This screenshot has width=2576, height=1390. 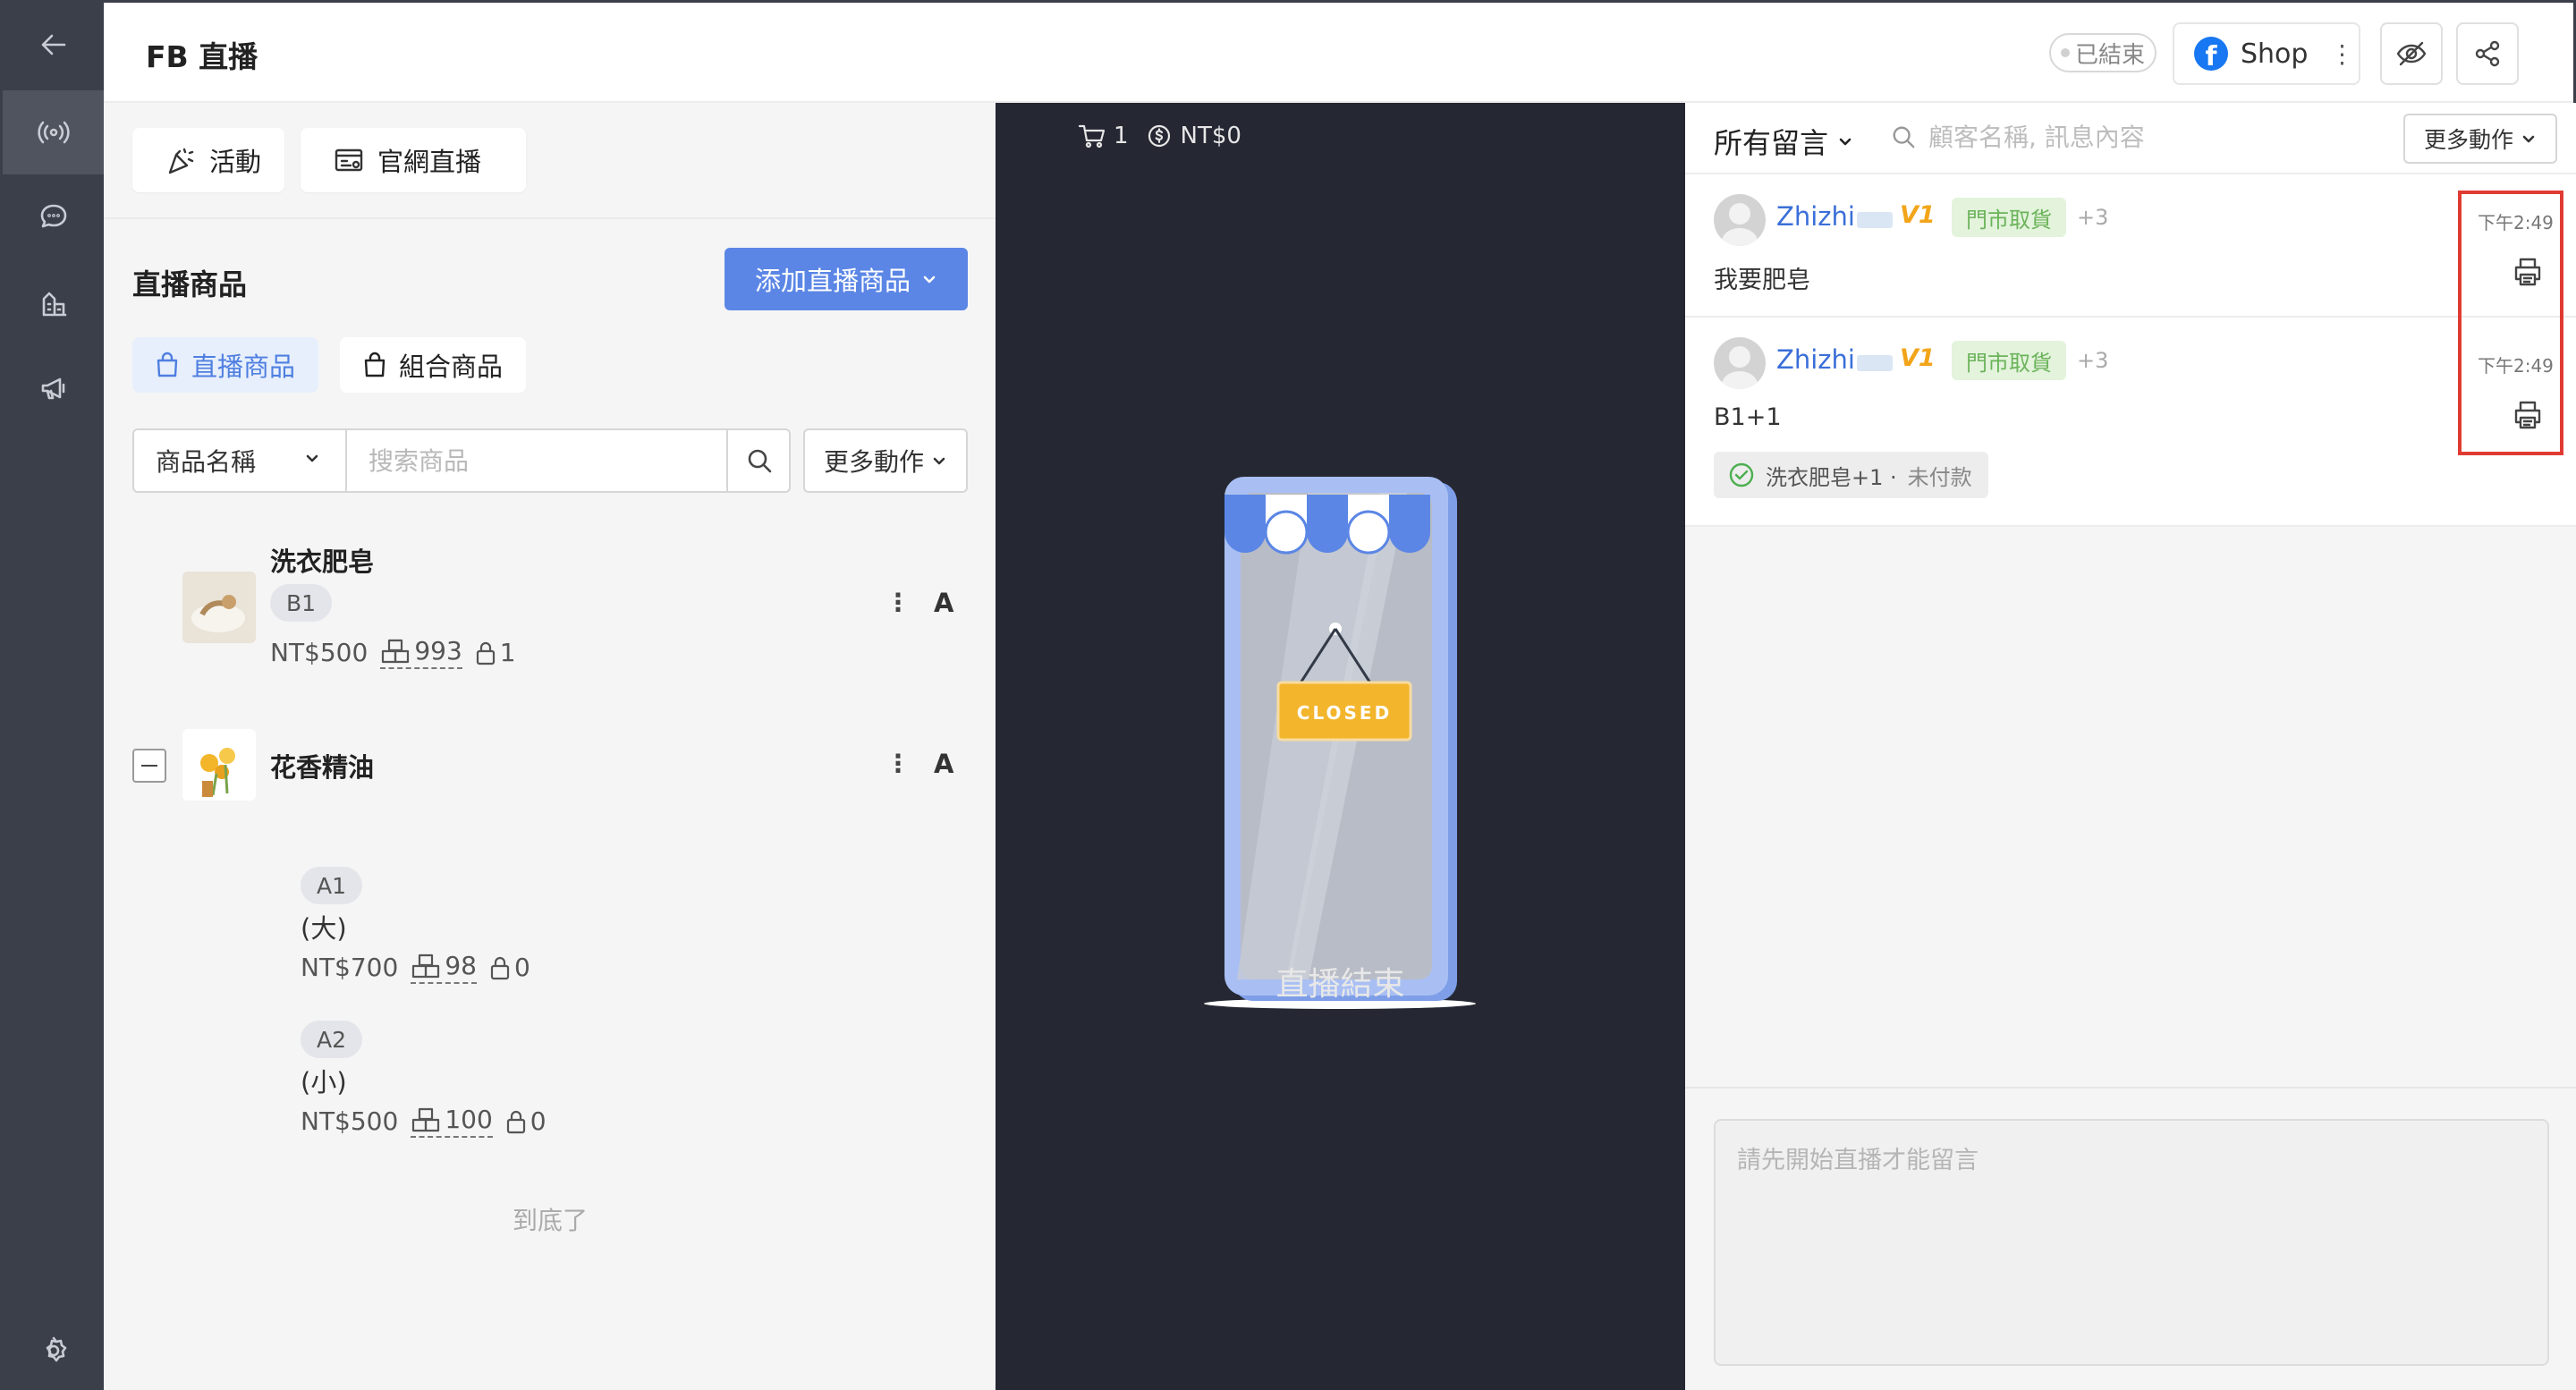 I want to click on add-live-product-button: 添加直播商品, so click(x=846, y=279).